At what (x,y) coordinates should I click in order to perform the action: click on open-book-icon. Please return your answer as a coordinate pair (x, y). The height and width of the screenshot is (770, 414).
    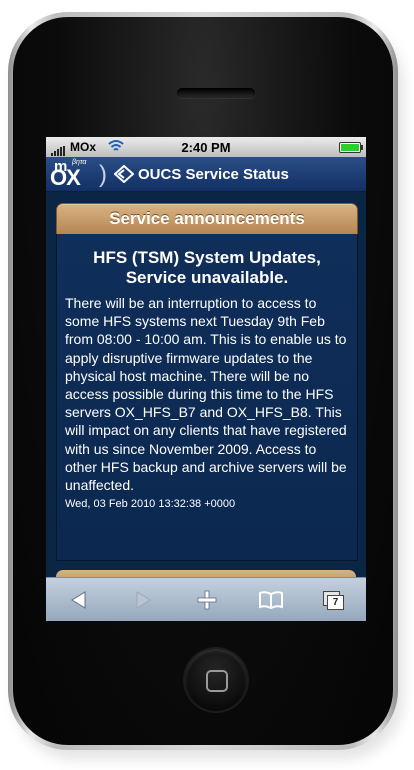
    Looking at the image, I should click on (271, 600).